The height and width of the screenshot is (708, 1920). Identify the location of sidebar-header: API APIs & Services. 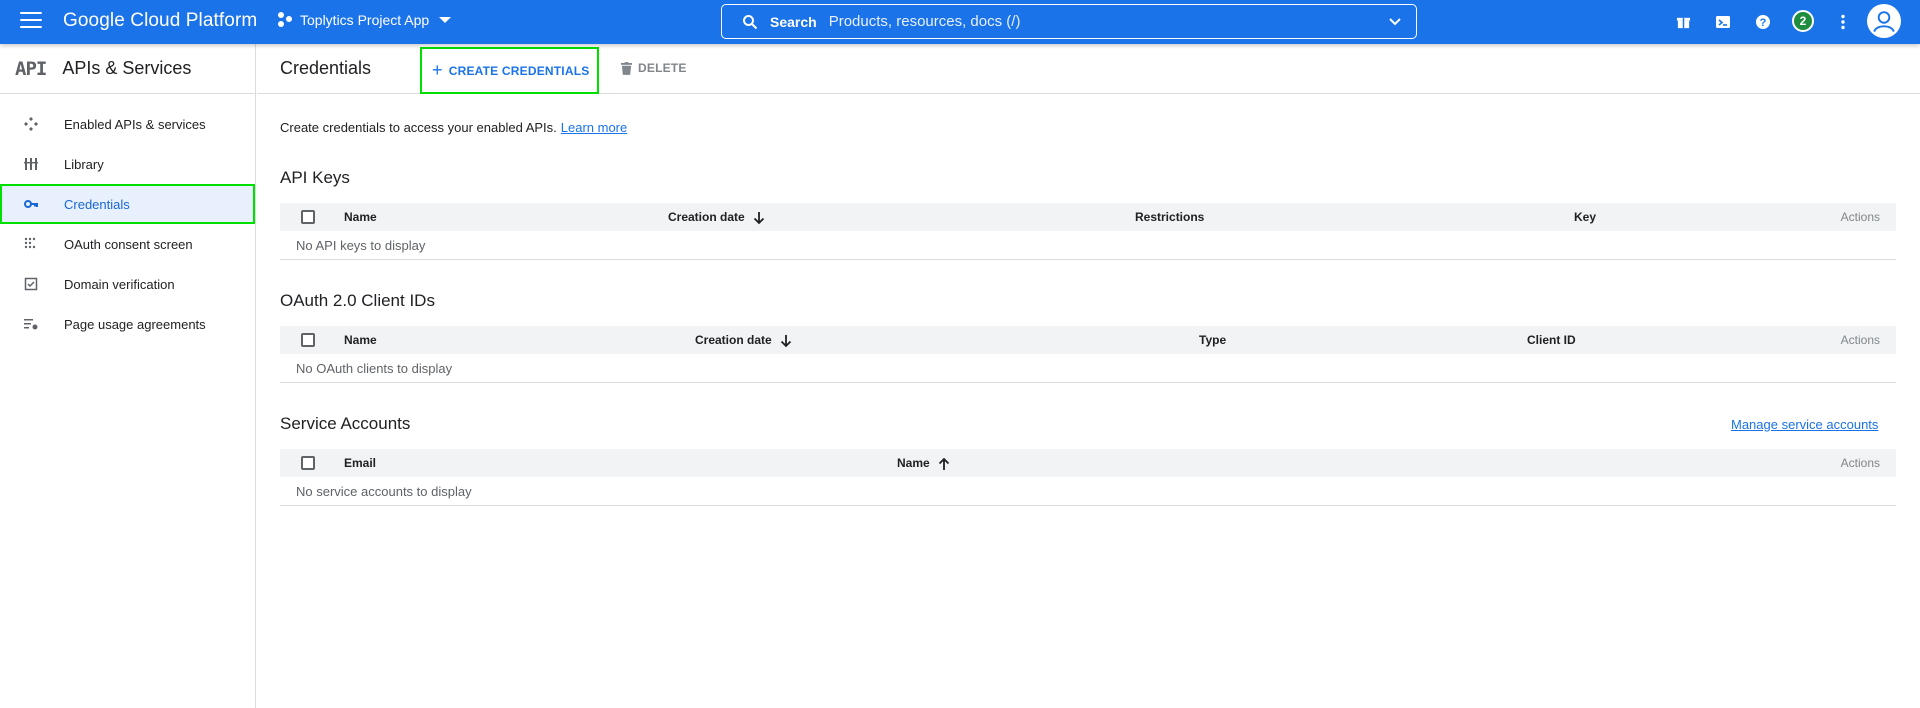
(127, 69).